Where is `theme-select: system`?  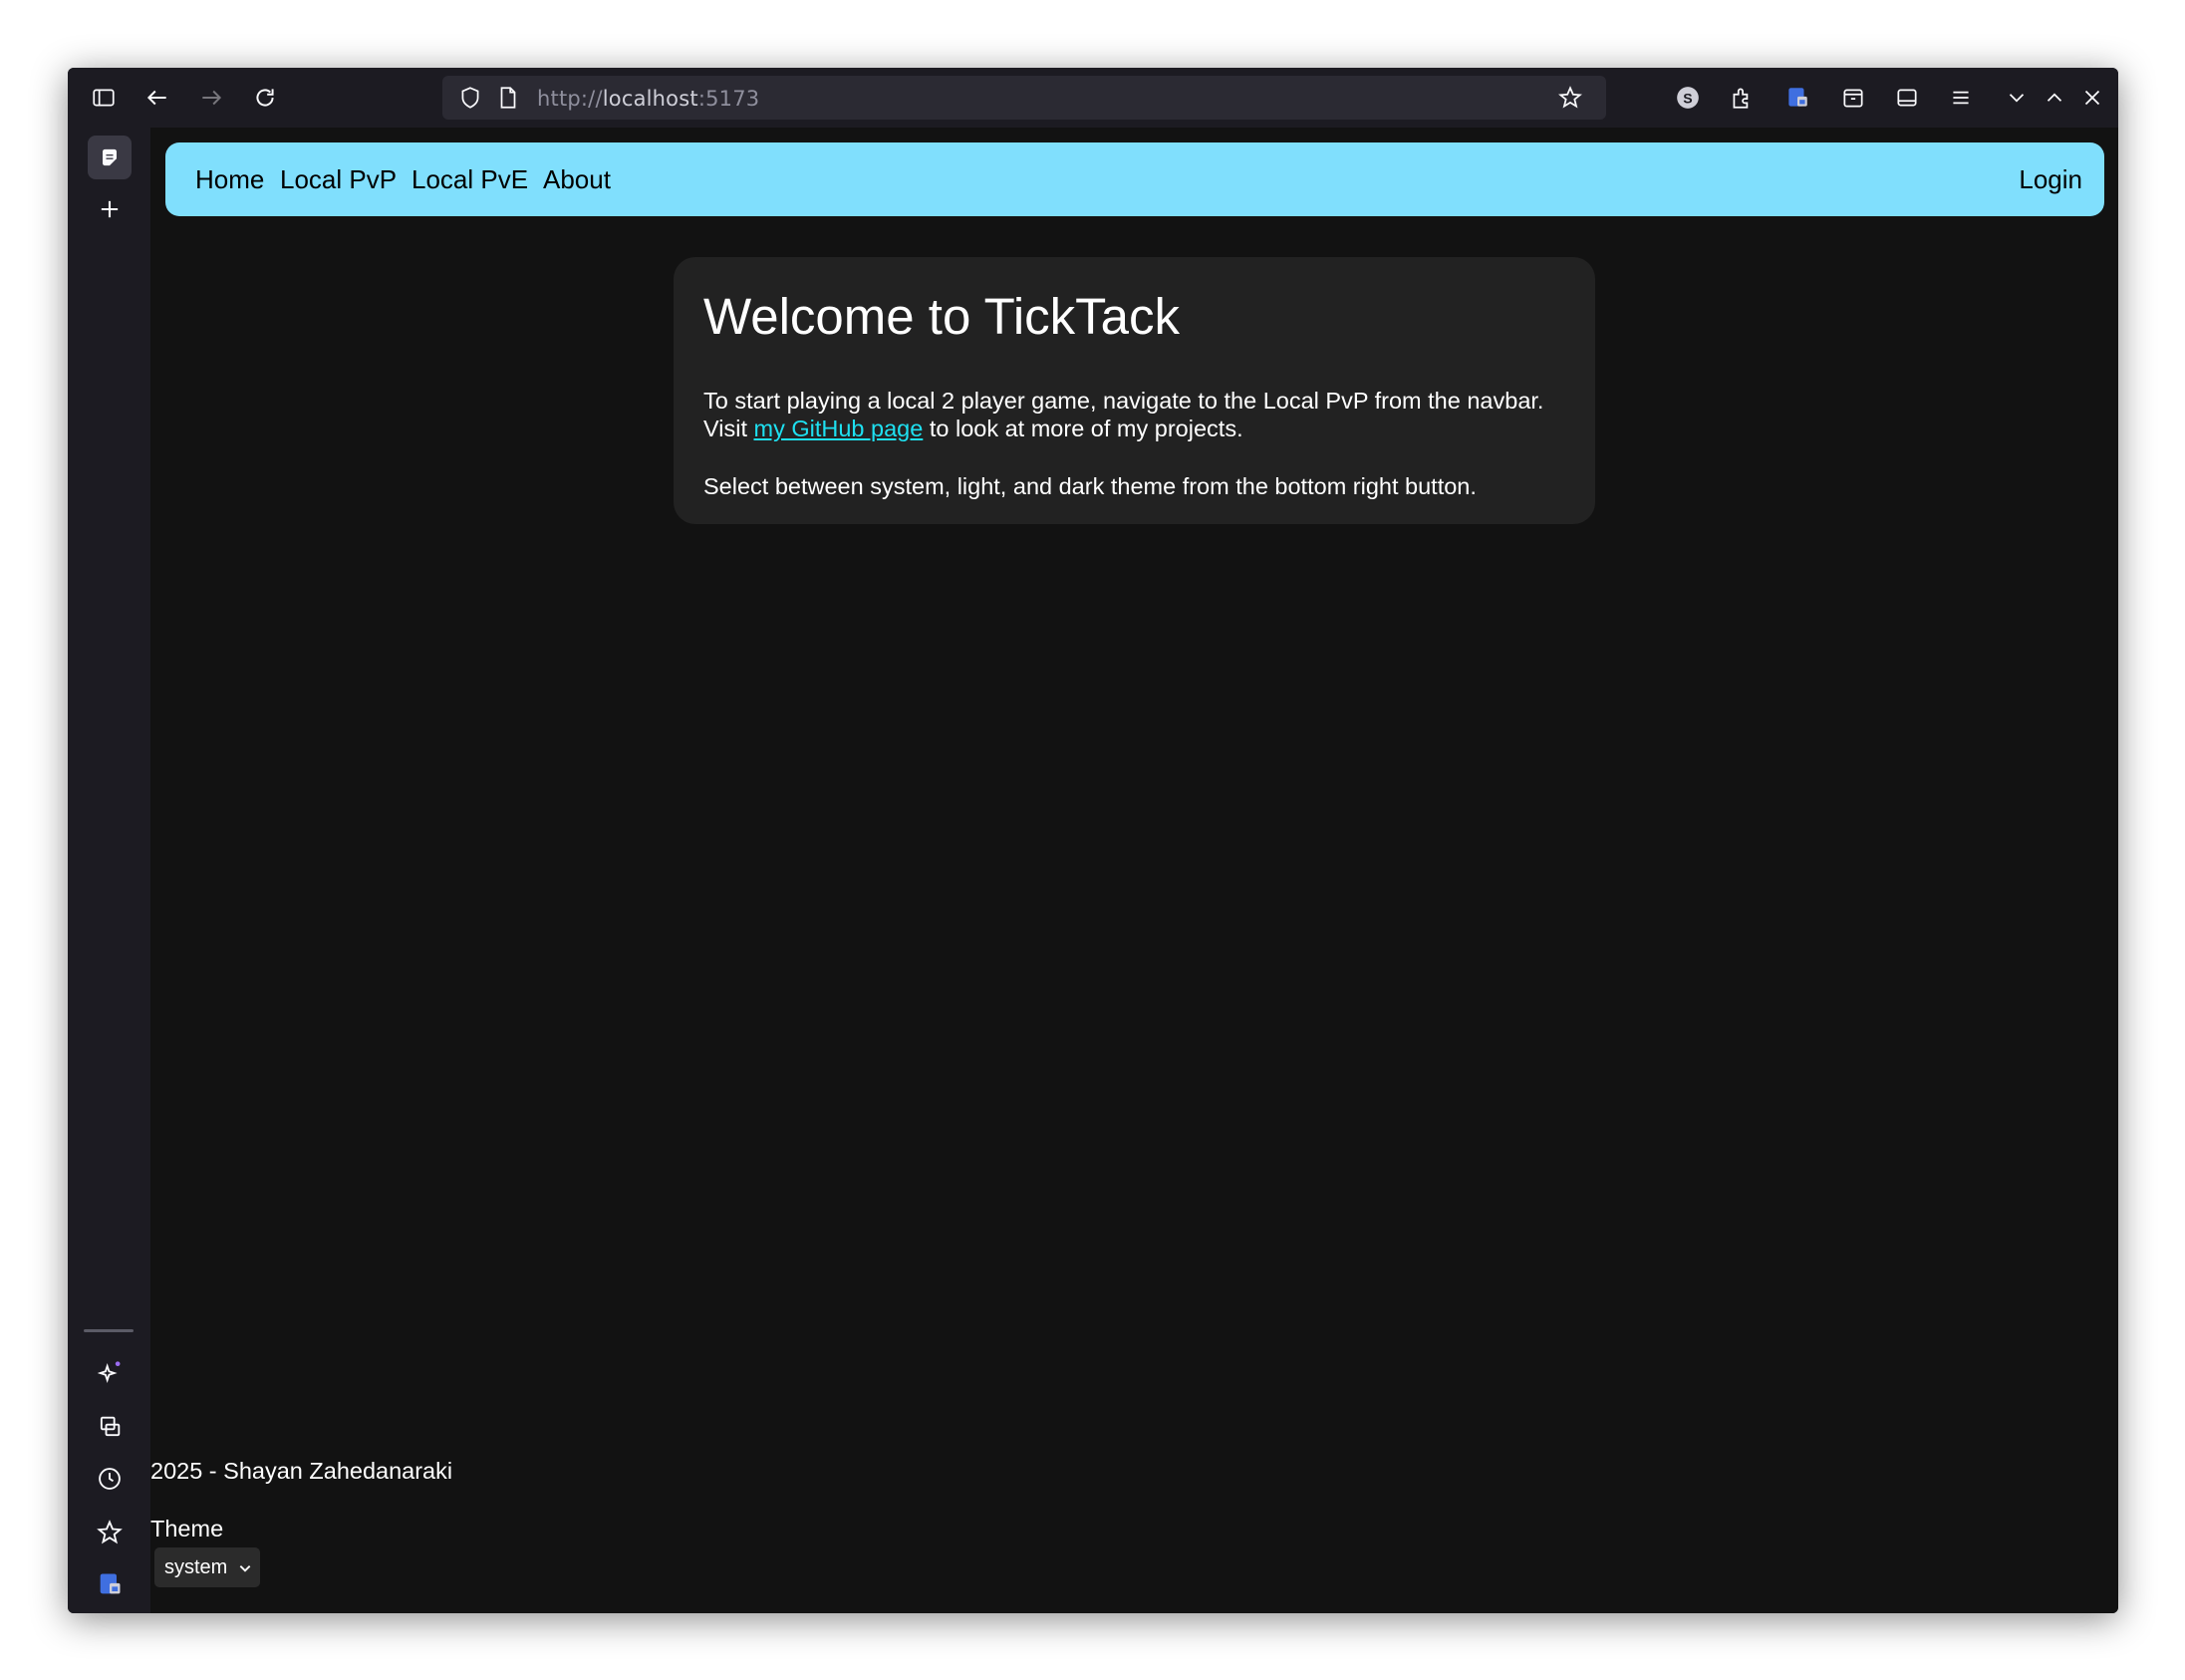
theme-select: system is located at coordinates (207, 1567).